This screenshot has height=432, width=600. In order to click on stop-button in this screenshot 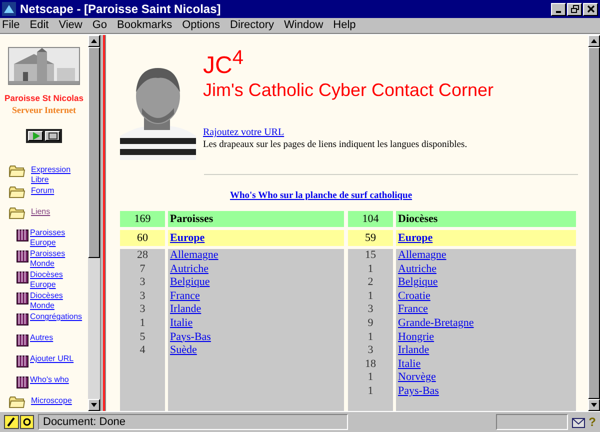, I will do `click(52, 136)`.